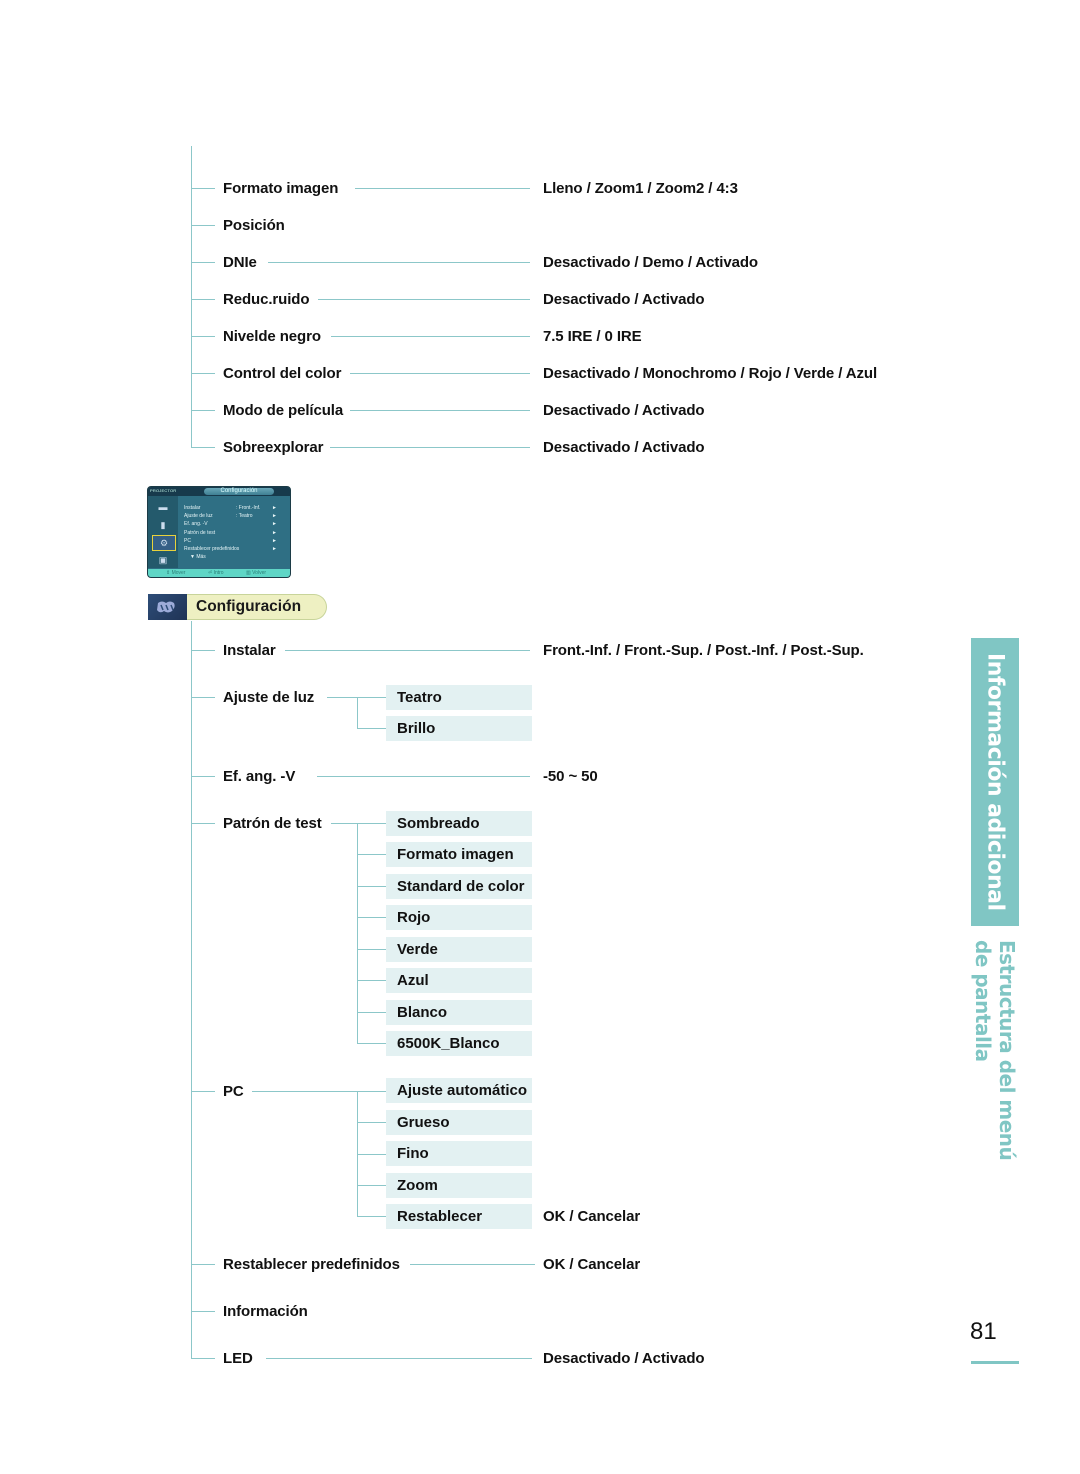  I want to click on submenu-item-verde: Verde, so click(459, 949).